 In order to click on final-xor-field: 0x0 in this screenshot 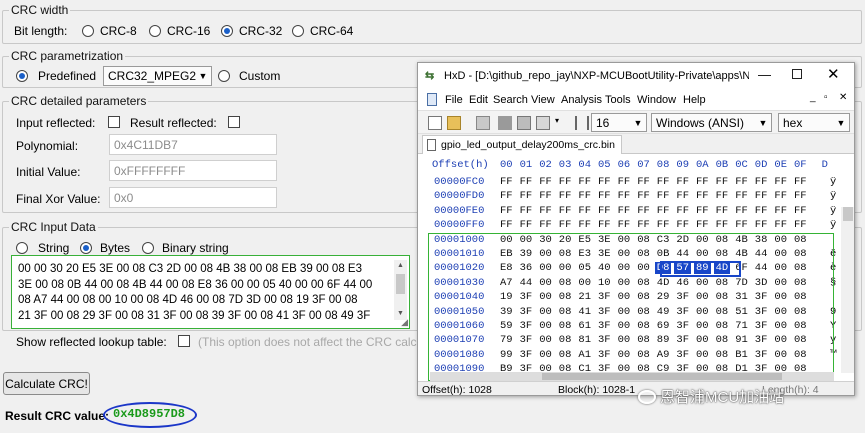, I will do `click(193, 197)`.